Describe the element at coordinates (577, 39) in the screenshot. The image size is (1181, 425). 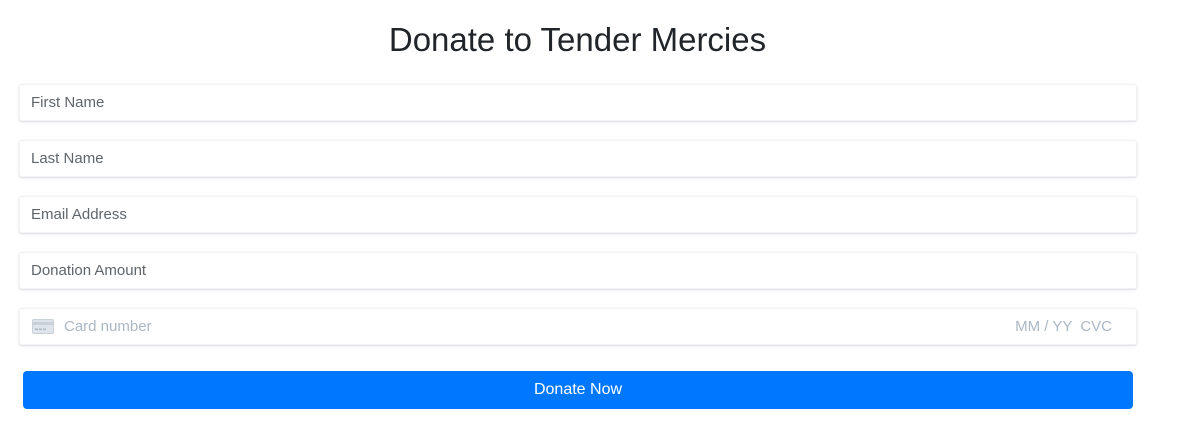
I see `page-title: Donate to Tender Mercies` at that location.